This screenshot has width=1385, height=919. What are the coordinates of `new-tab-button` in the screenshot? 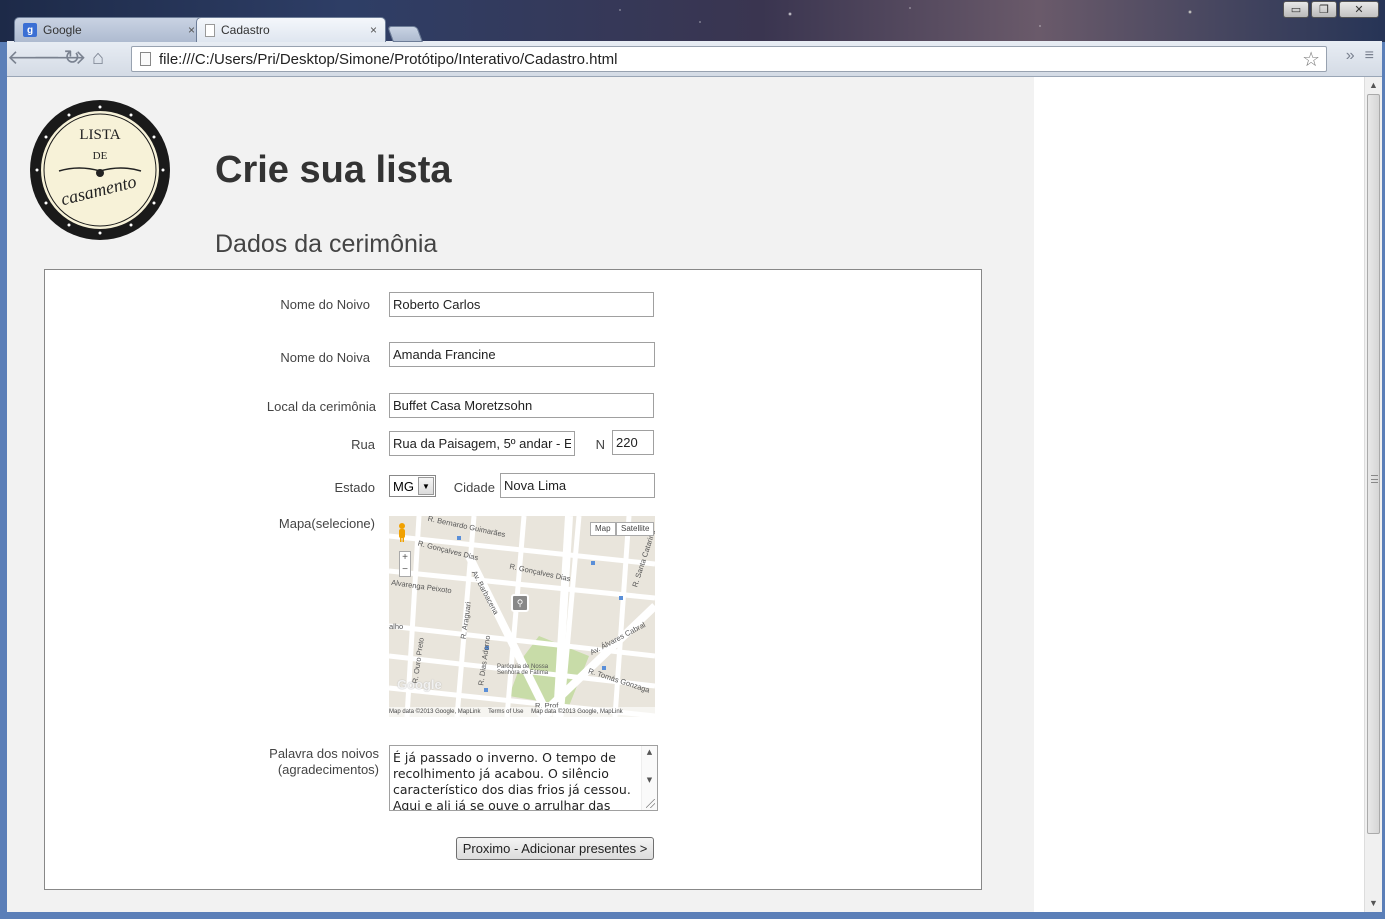 It's located at (405, 34).